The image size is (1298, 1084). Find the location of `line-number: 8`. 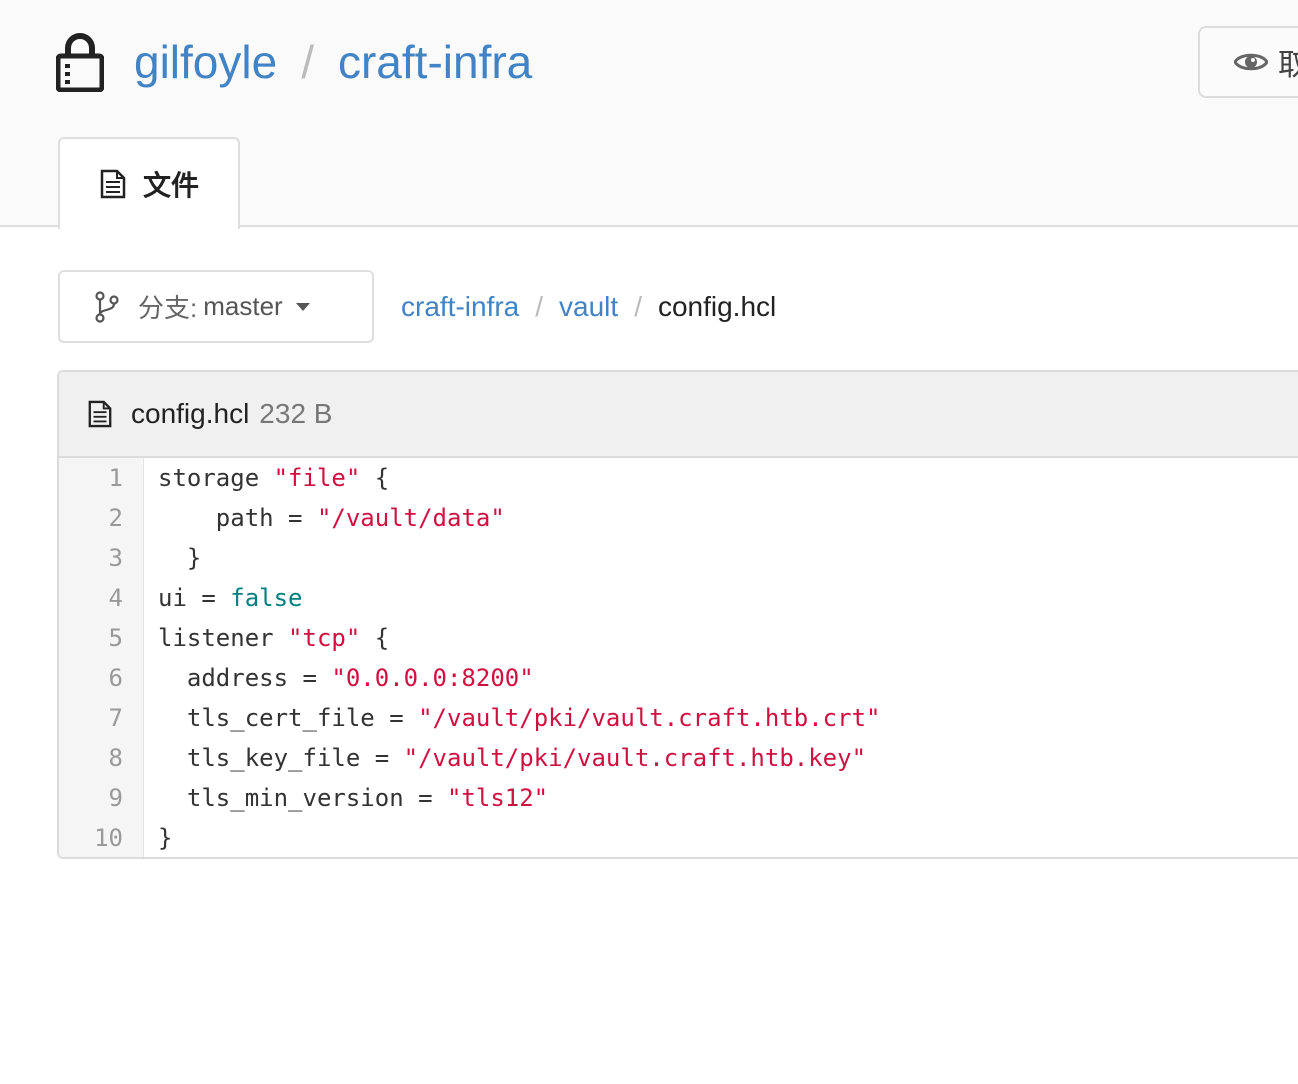

line-number: 8 is located at coordinates (101, 758).